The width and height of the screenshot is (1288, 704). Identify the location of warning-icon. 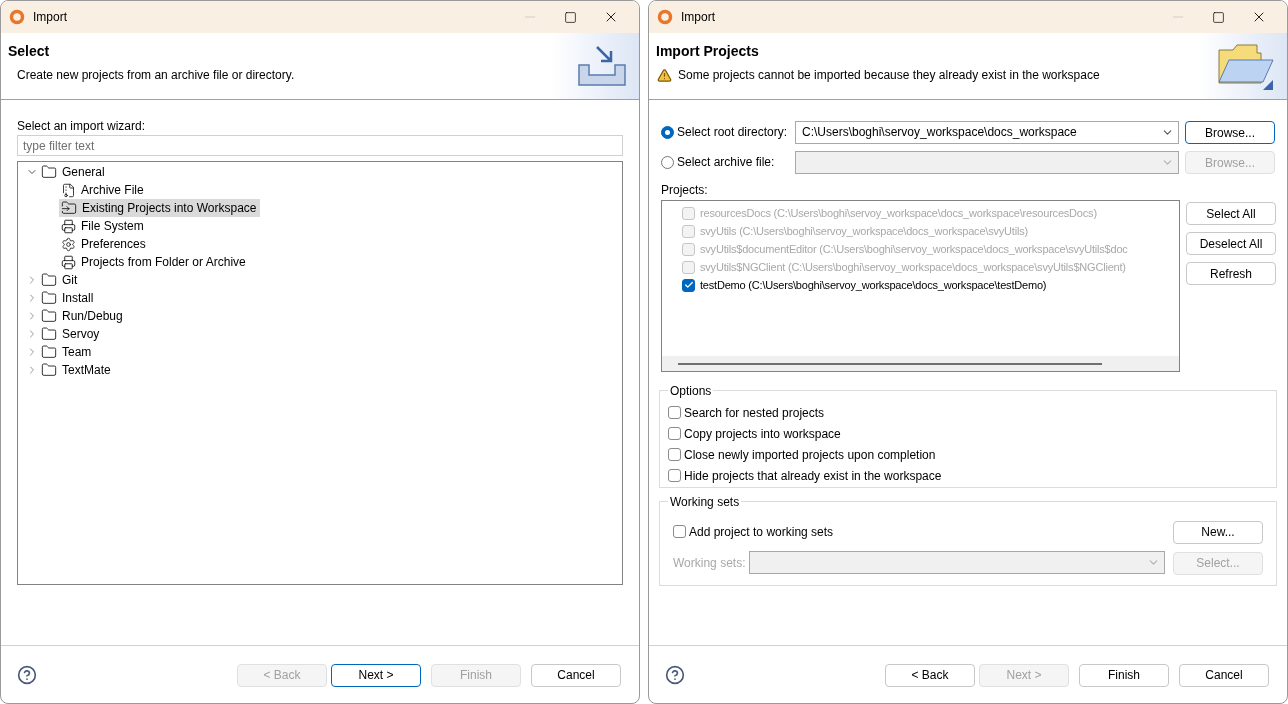
(664, 75).